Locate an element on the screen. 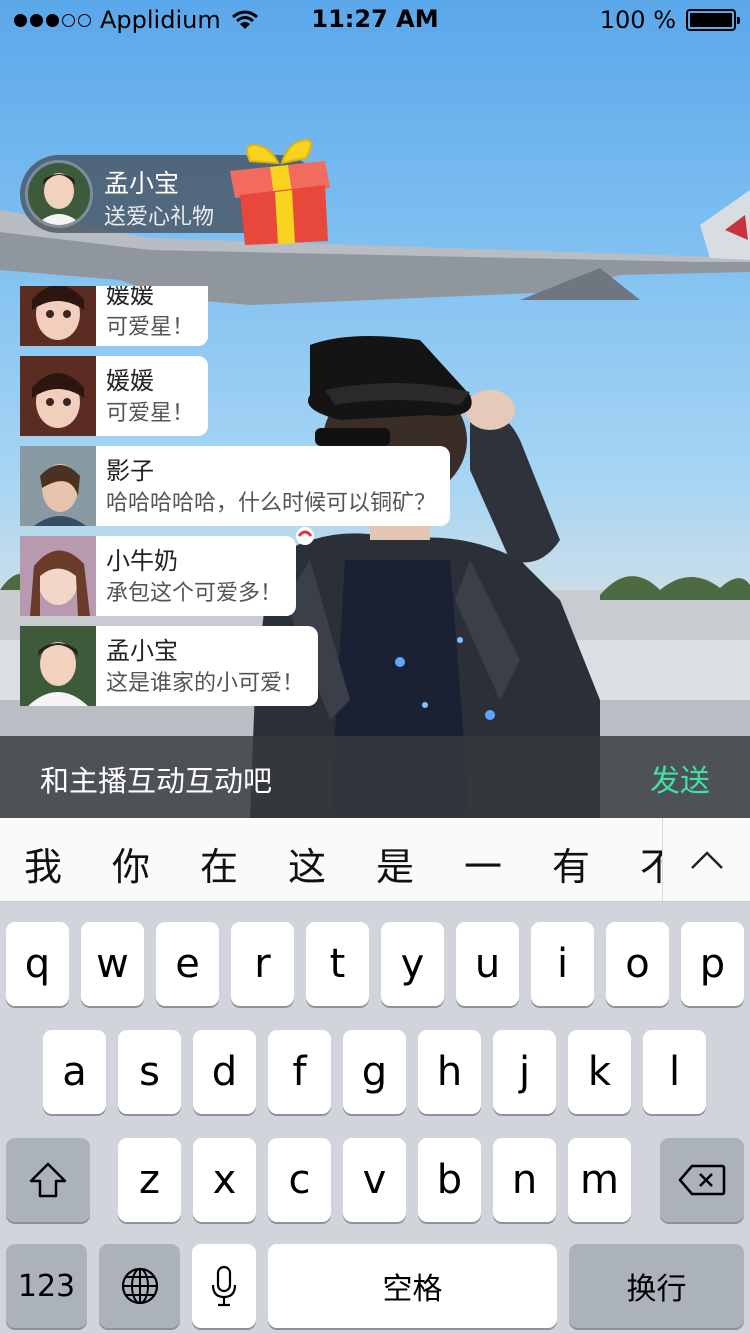 The image size is (750, 1334). key-c: c is located at coordinates (299, 1180).